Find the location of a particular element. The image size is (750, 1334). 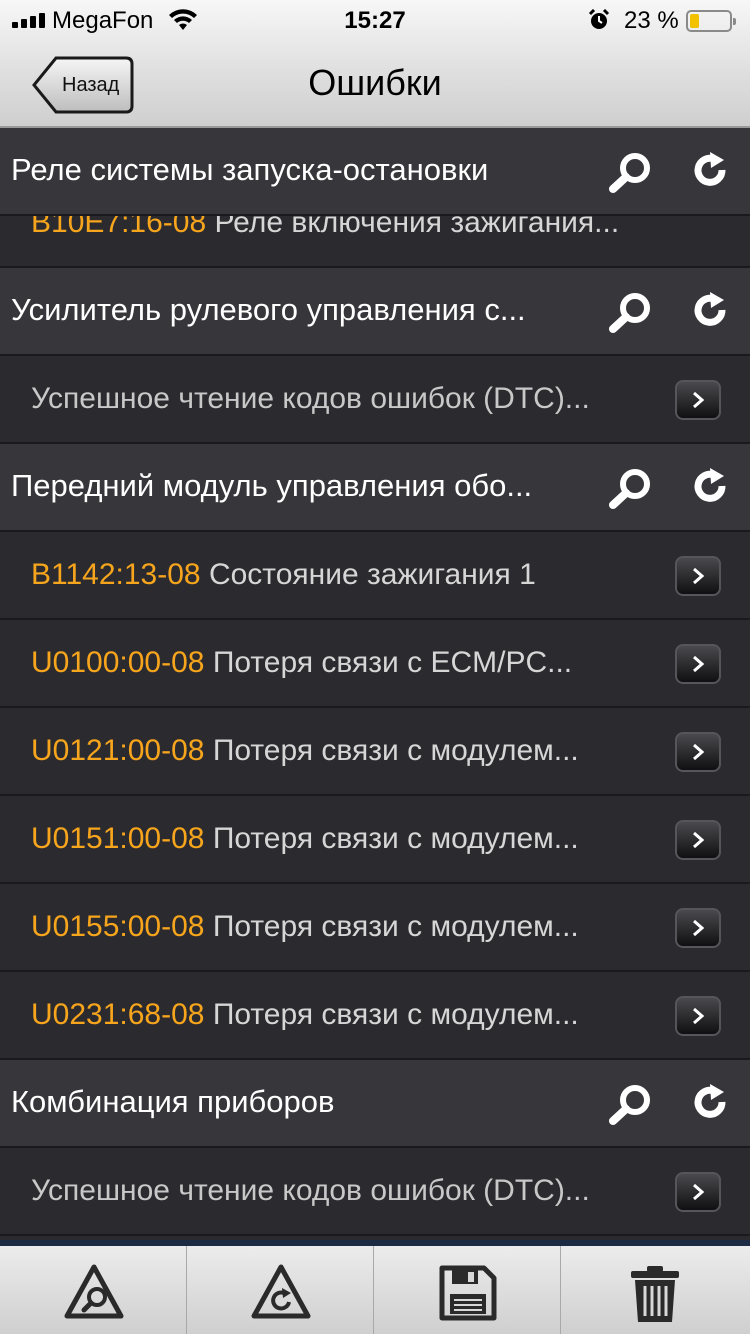

alarm-icon is located at coordinates (599, 19).